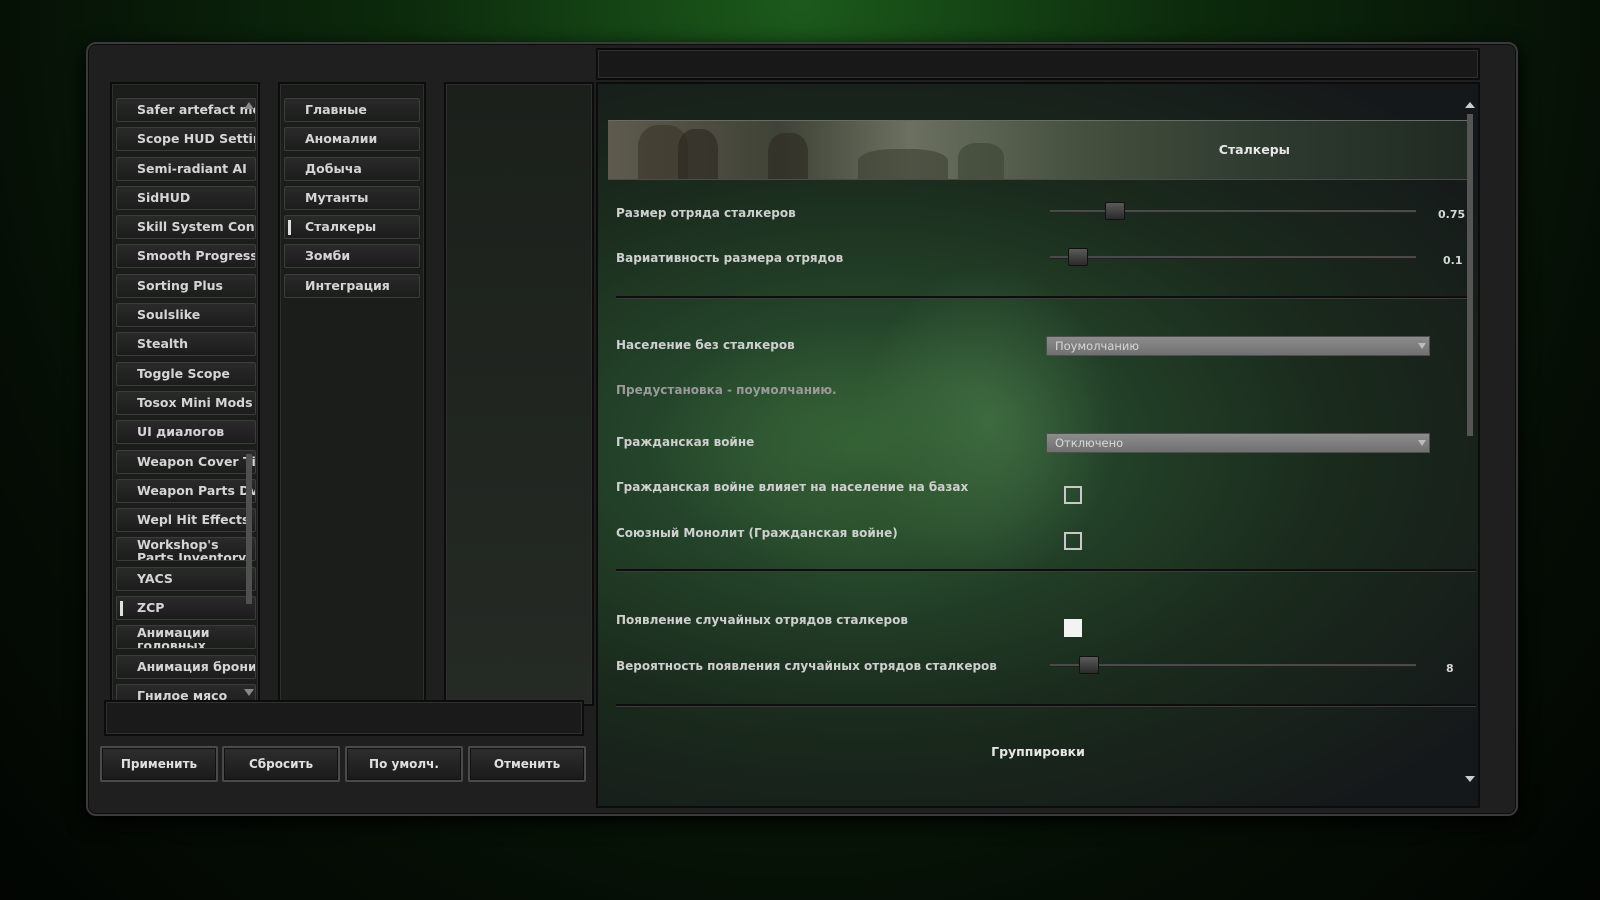 Image resolution: width=1600 pixels, height=900 pixels. Describe the element at coordinates (347, 285) in the screenshot. I see `category-item-label: Интеграция` at that location.